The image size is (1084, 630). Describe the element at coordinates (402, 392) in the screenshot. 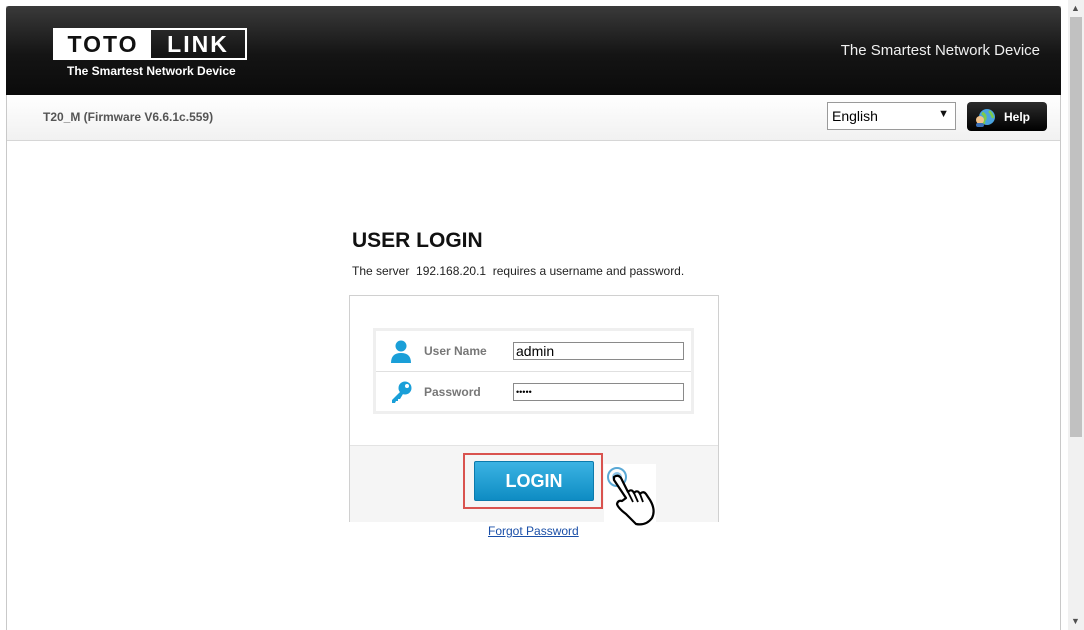

I see `key-icon` at that location.